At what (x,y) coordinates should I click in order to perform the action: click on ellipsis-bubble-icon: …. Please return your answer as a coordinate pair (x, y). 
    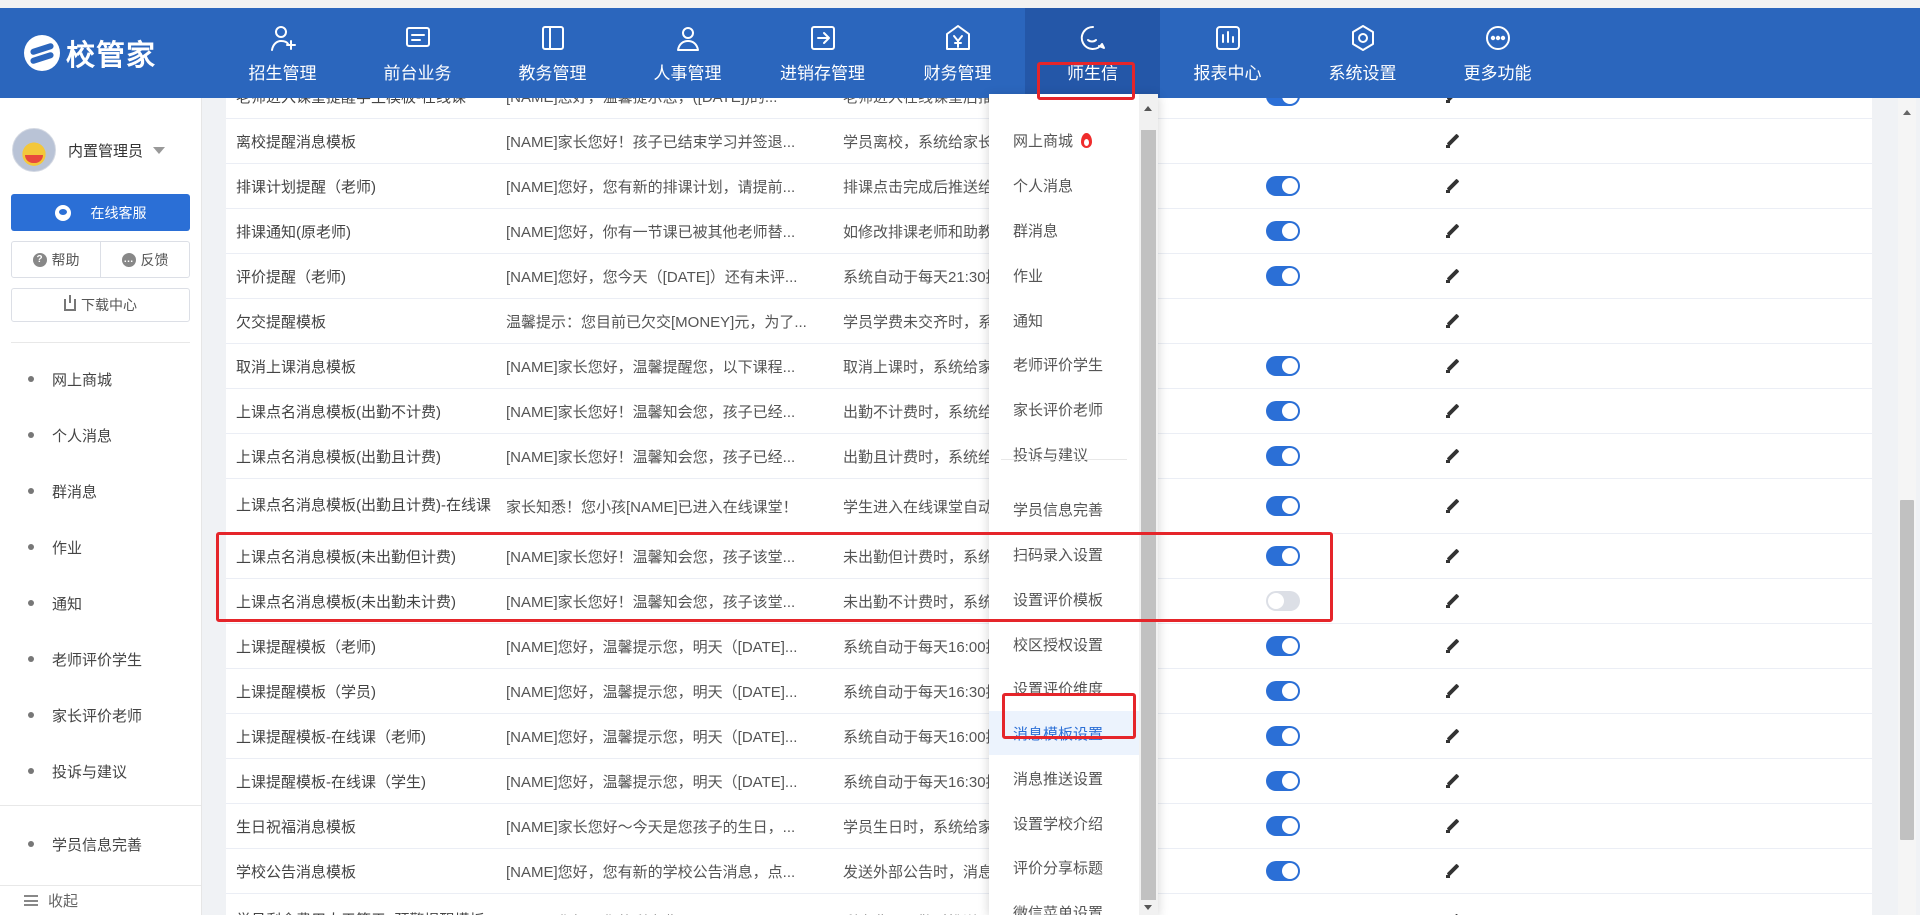
    Looking at the image, I should click on (128, 259).